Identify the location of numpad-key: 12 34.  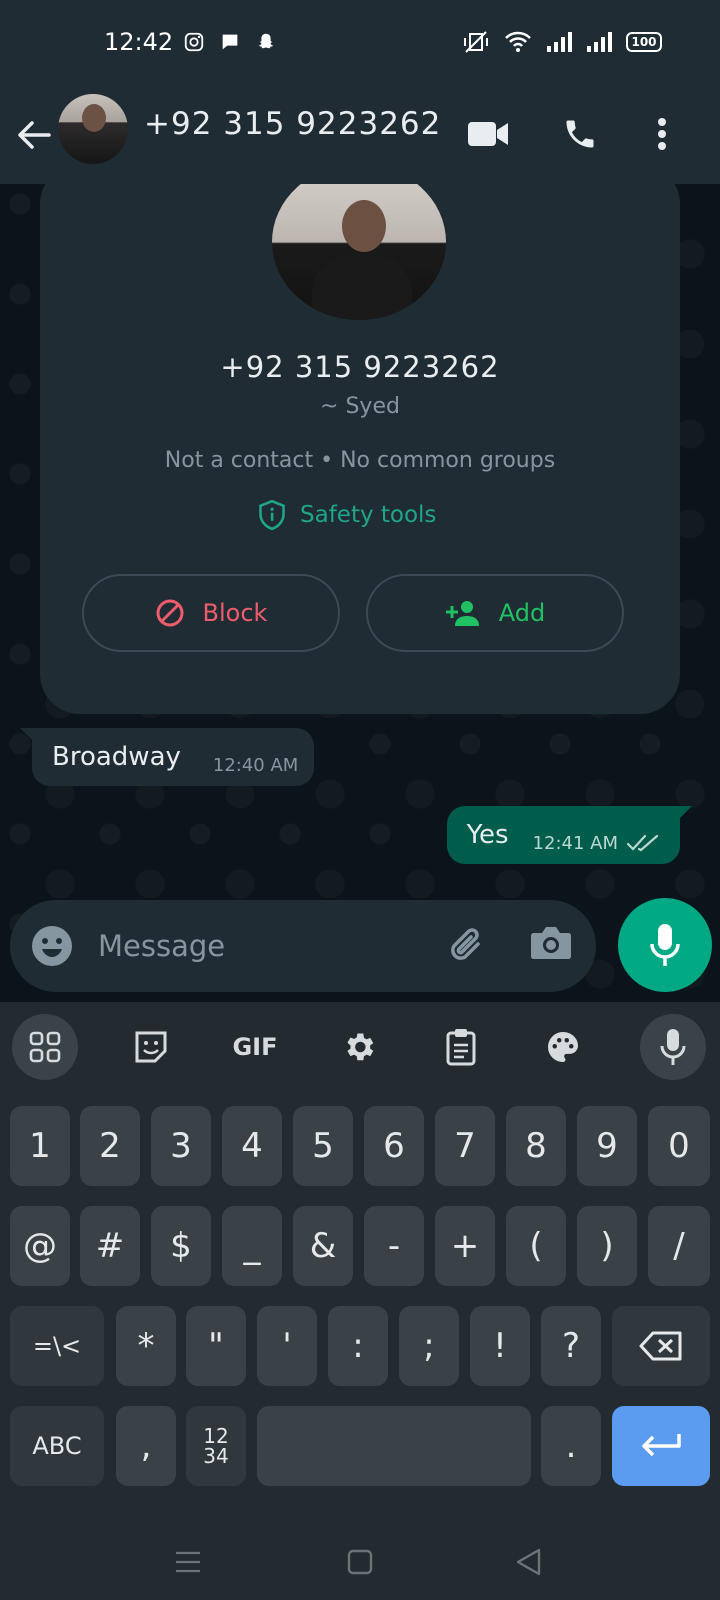
(216, 1446).